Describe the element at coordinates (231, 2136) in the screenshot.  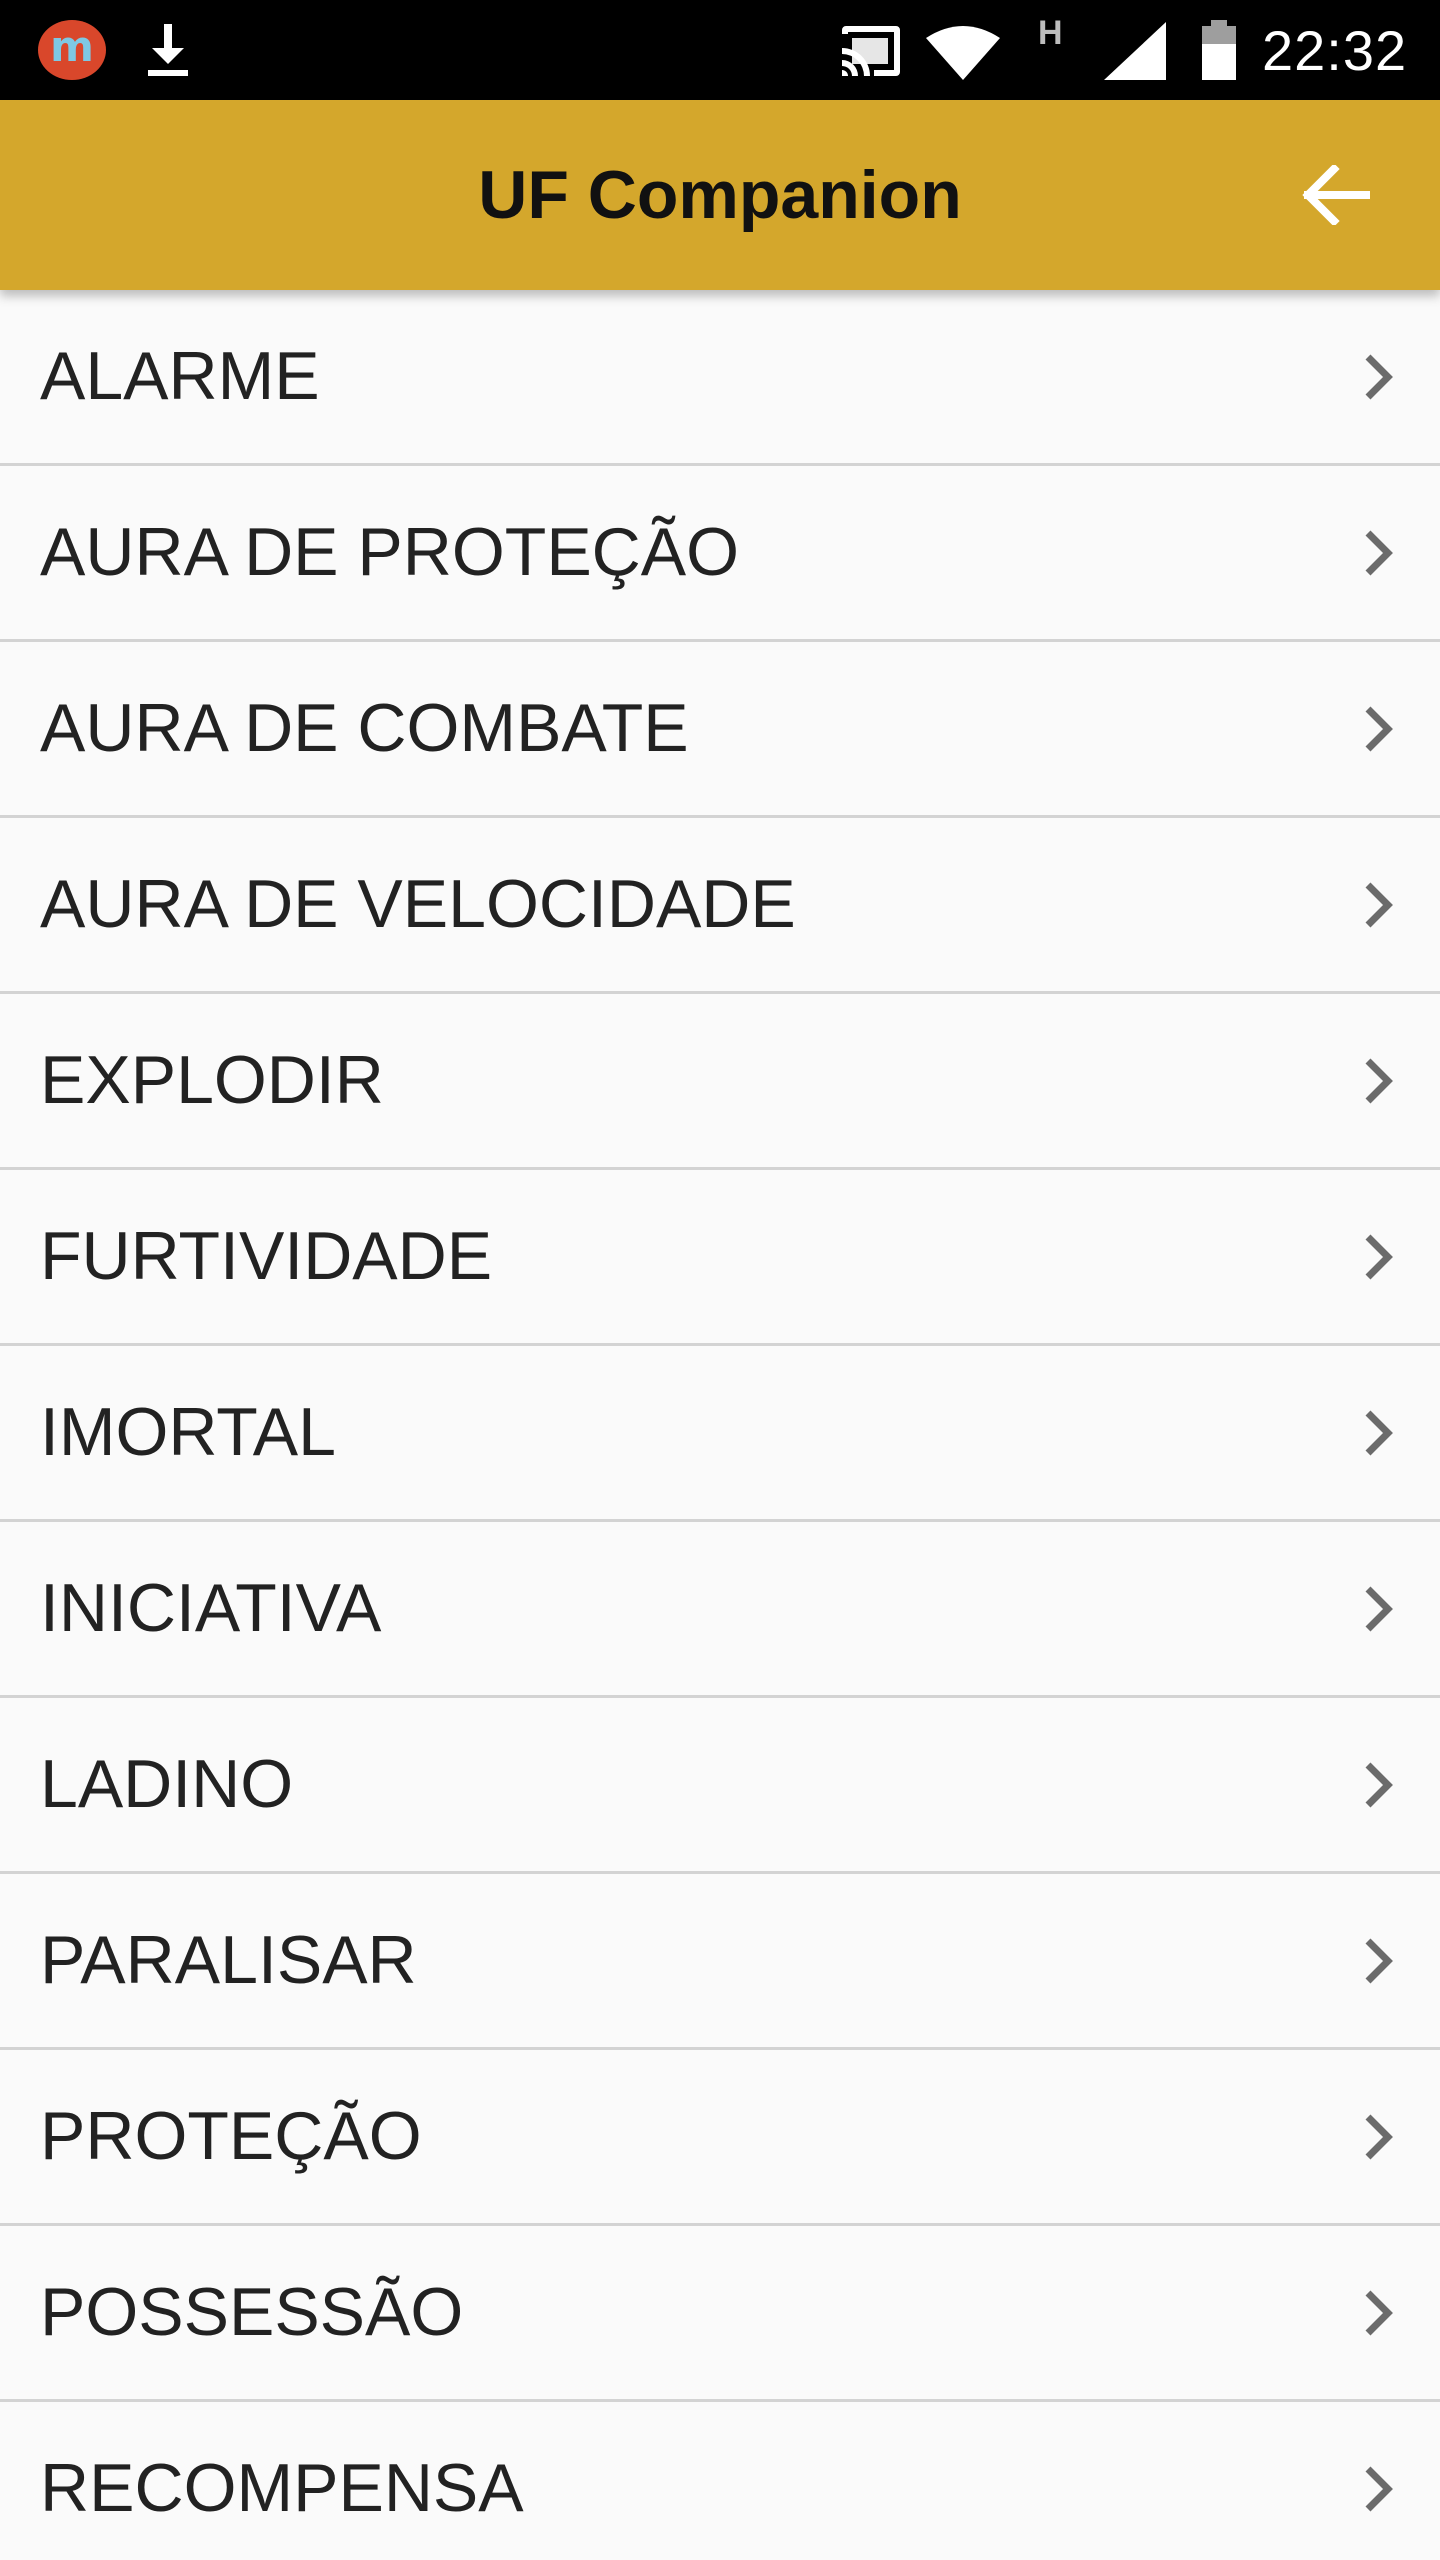
I see `list-item-label: PROTEÇÃO` at that location.